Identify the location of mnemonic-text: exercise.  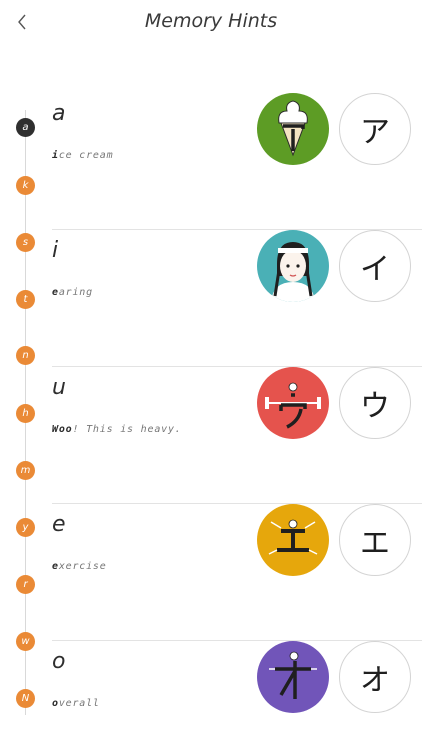
(79, 566).